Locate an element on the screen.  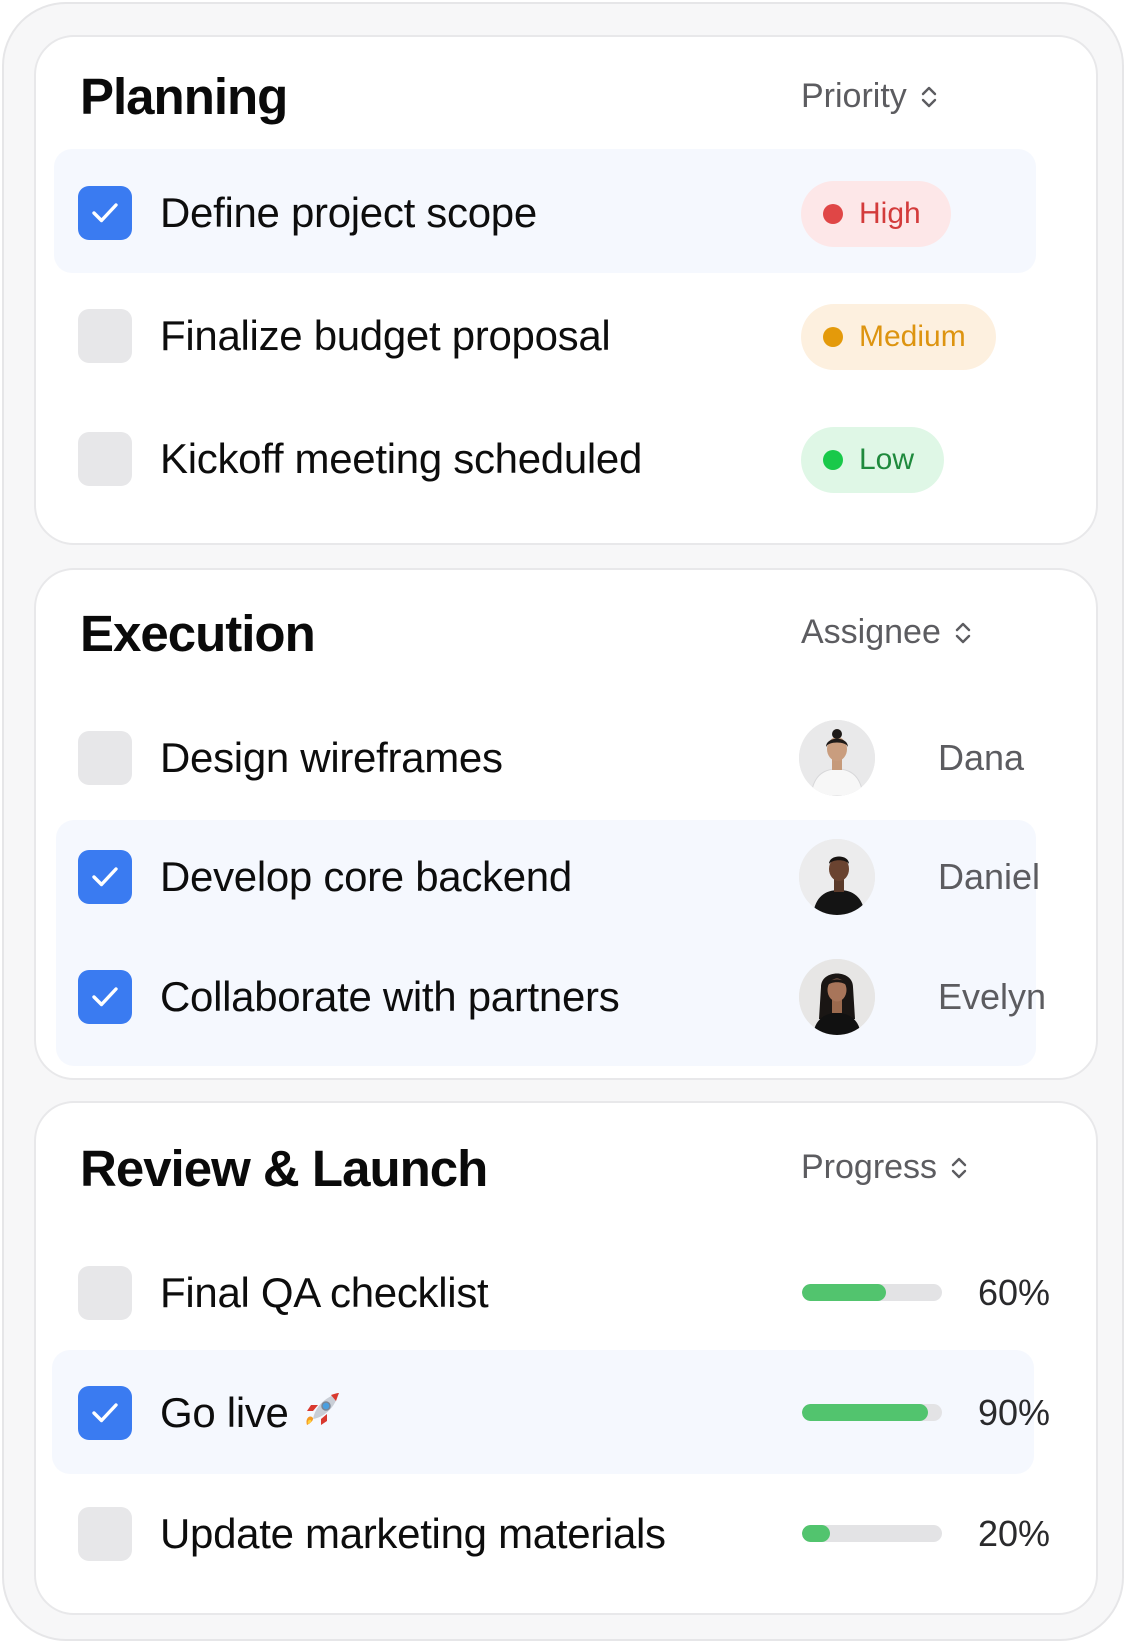
sort-priority-button: Priority is located at coordinates (870, 96).